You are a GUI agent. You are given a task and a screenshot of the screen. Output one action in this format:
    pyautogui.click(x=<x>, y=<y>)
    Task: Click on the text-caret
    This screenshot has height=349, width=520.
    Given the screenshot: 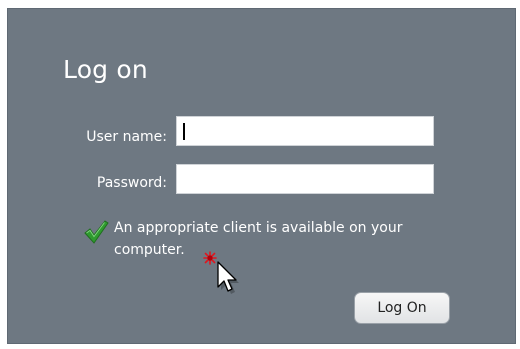 What is the action you would take?
    pyautogui.click(x=184, y=131)
    